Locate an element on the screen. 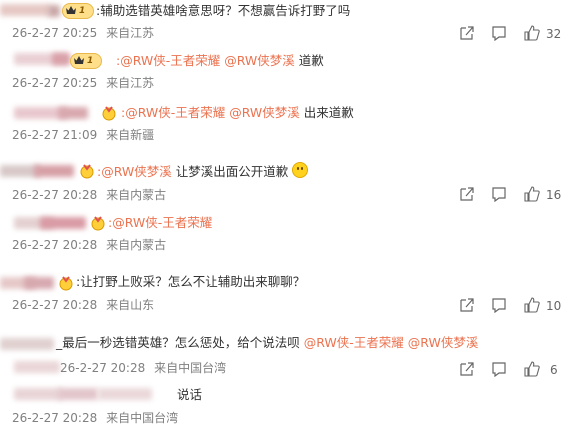  comment-text: 出来道歉 is located at coordinates (328, 112).